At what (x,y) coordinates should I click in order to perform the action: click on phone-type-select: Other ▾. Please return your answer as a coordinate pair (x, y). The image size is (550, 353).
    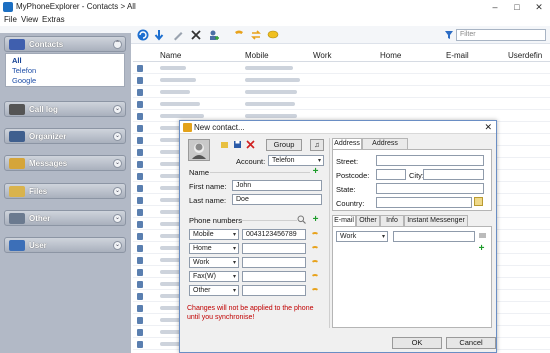
    Looking at the image, I should click on (214, 290).